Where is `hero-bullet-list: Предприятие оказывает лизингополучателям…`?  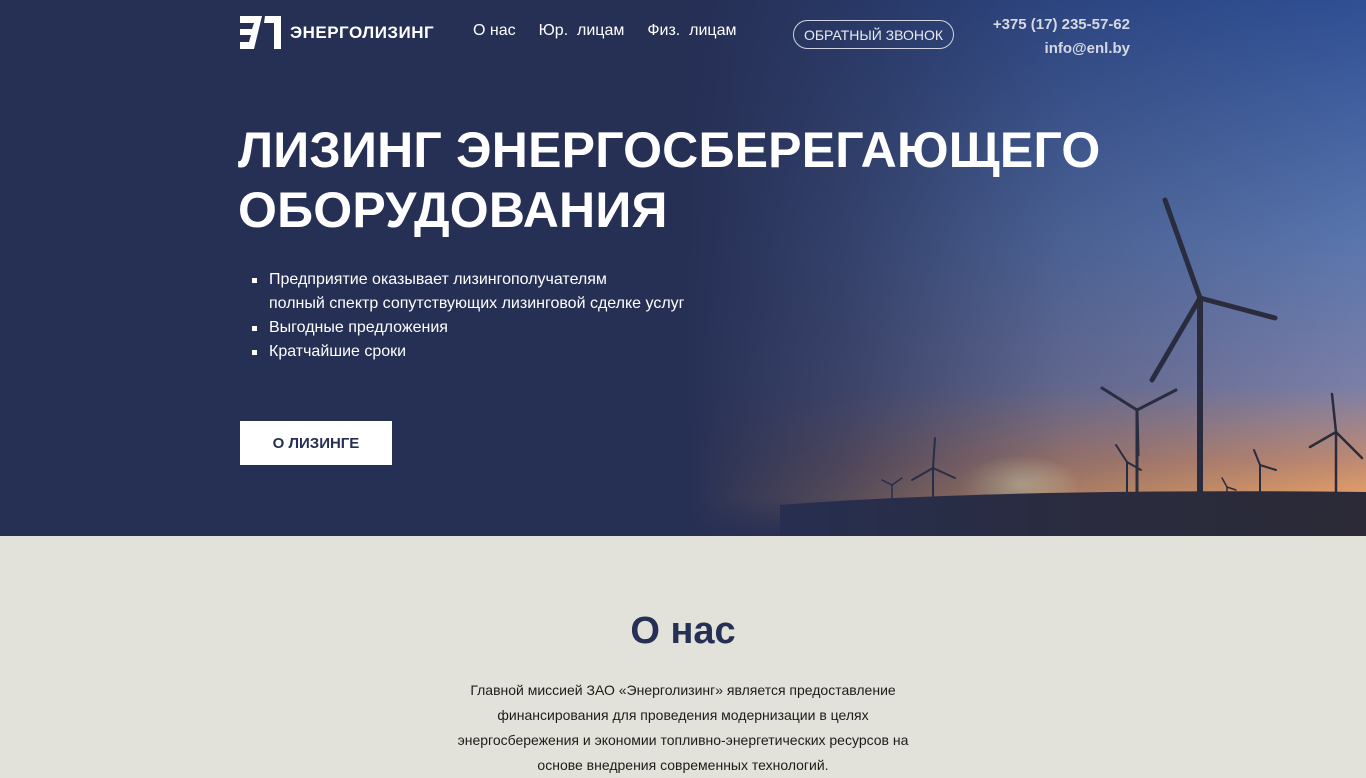 hero-bullet-list: Предприятие оказывает лизингополучателям… is located at coordinates (468, 316).